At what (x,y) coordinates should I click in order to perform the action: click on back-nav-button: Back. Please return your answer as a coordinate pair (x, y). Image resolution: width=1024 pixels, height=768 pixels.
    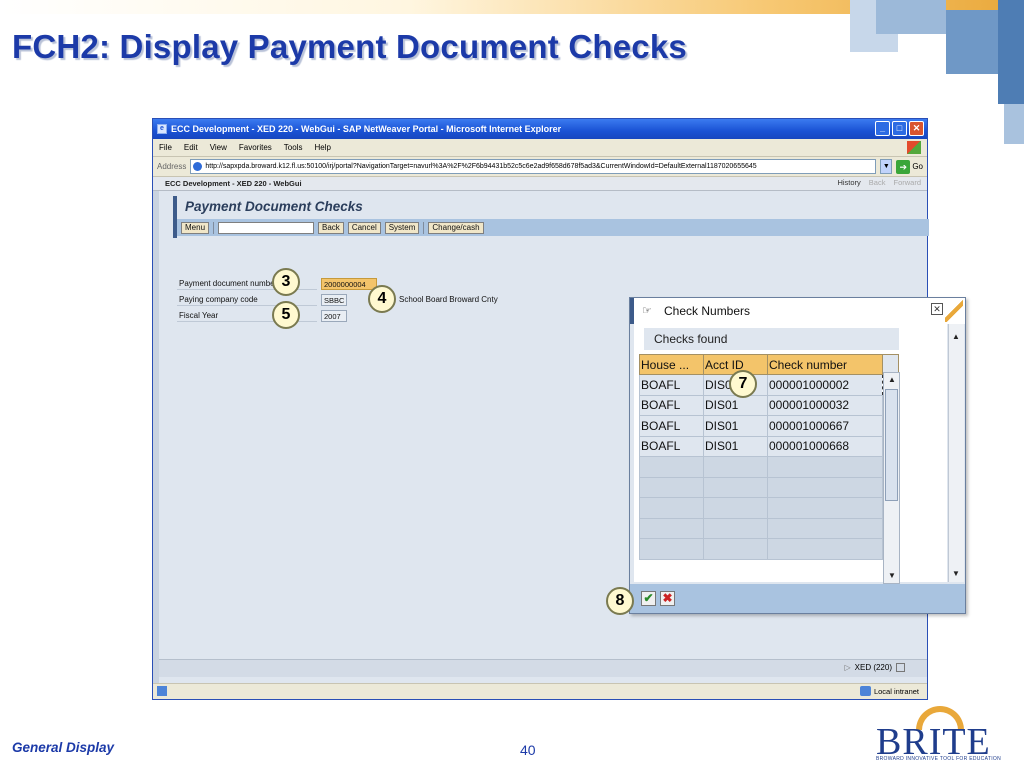
    Looking at the image, I should click on (877, 182).